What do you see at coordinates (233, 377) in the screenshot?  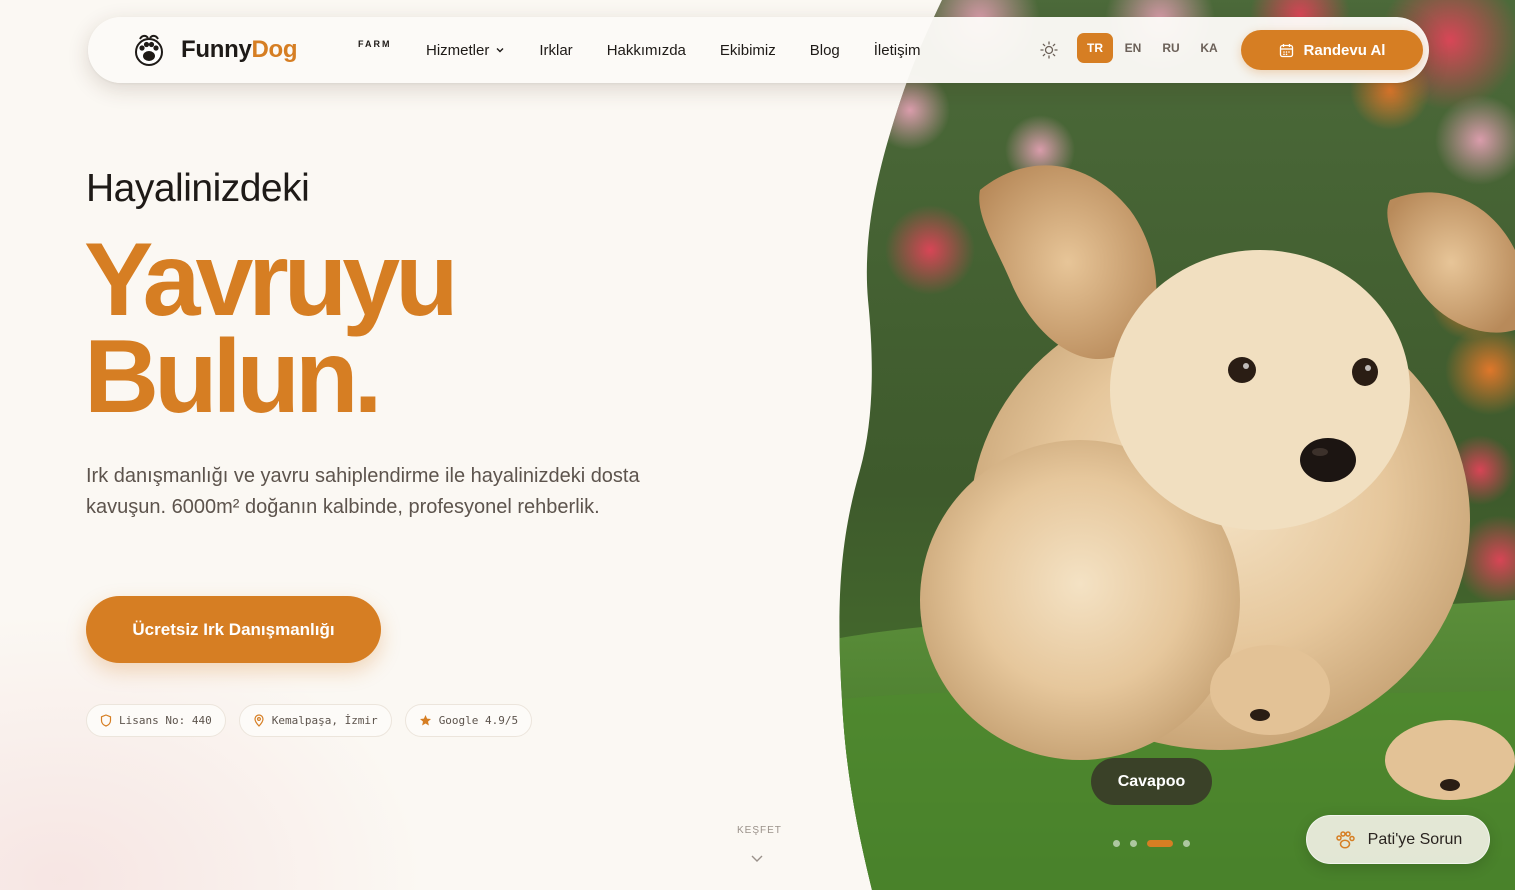 I see `hero-title-line2: Bulun.` at bounding box center [233, 377].